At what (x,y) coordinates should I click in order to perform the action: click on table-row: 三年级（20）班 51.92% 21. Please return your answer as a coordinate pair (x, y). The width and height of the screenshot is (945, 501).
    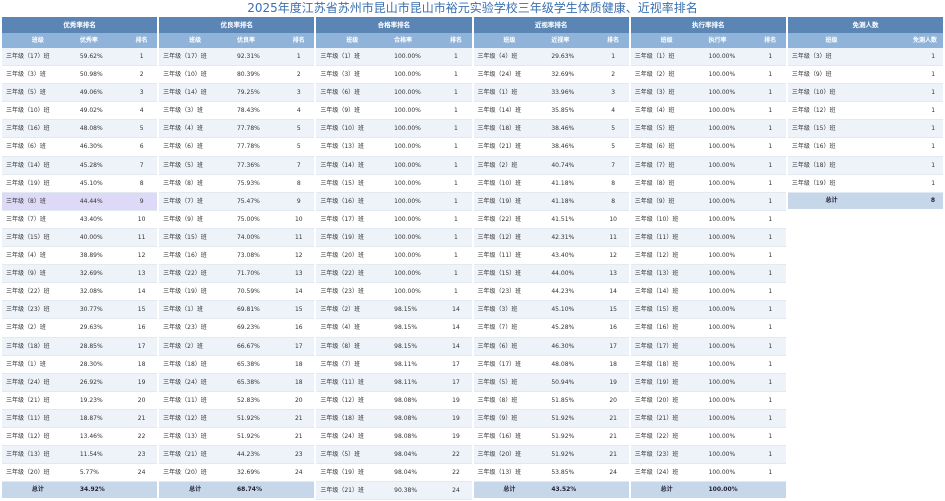
    Looking at the image, I should click on (551, 455).